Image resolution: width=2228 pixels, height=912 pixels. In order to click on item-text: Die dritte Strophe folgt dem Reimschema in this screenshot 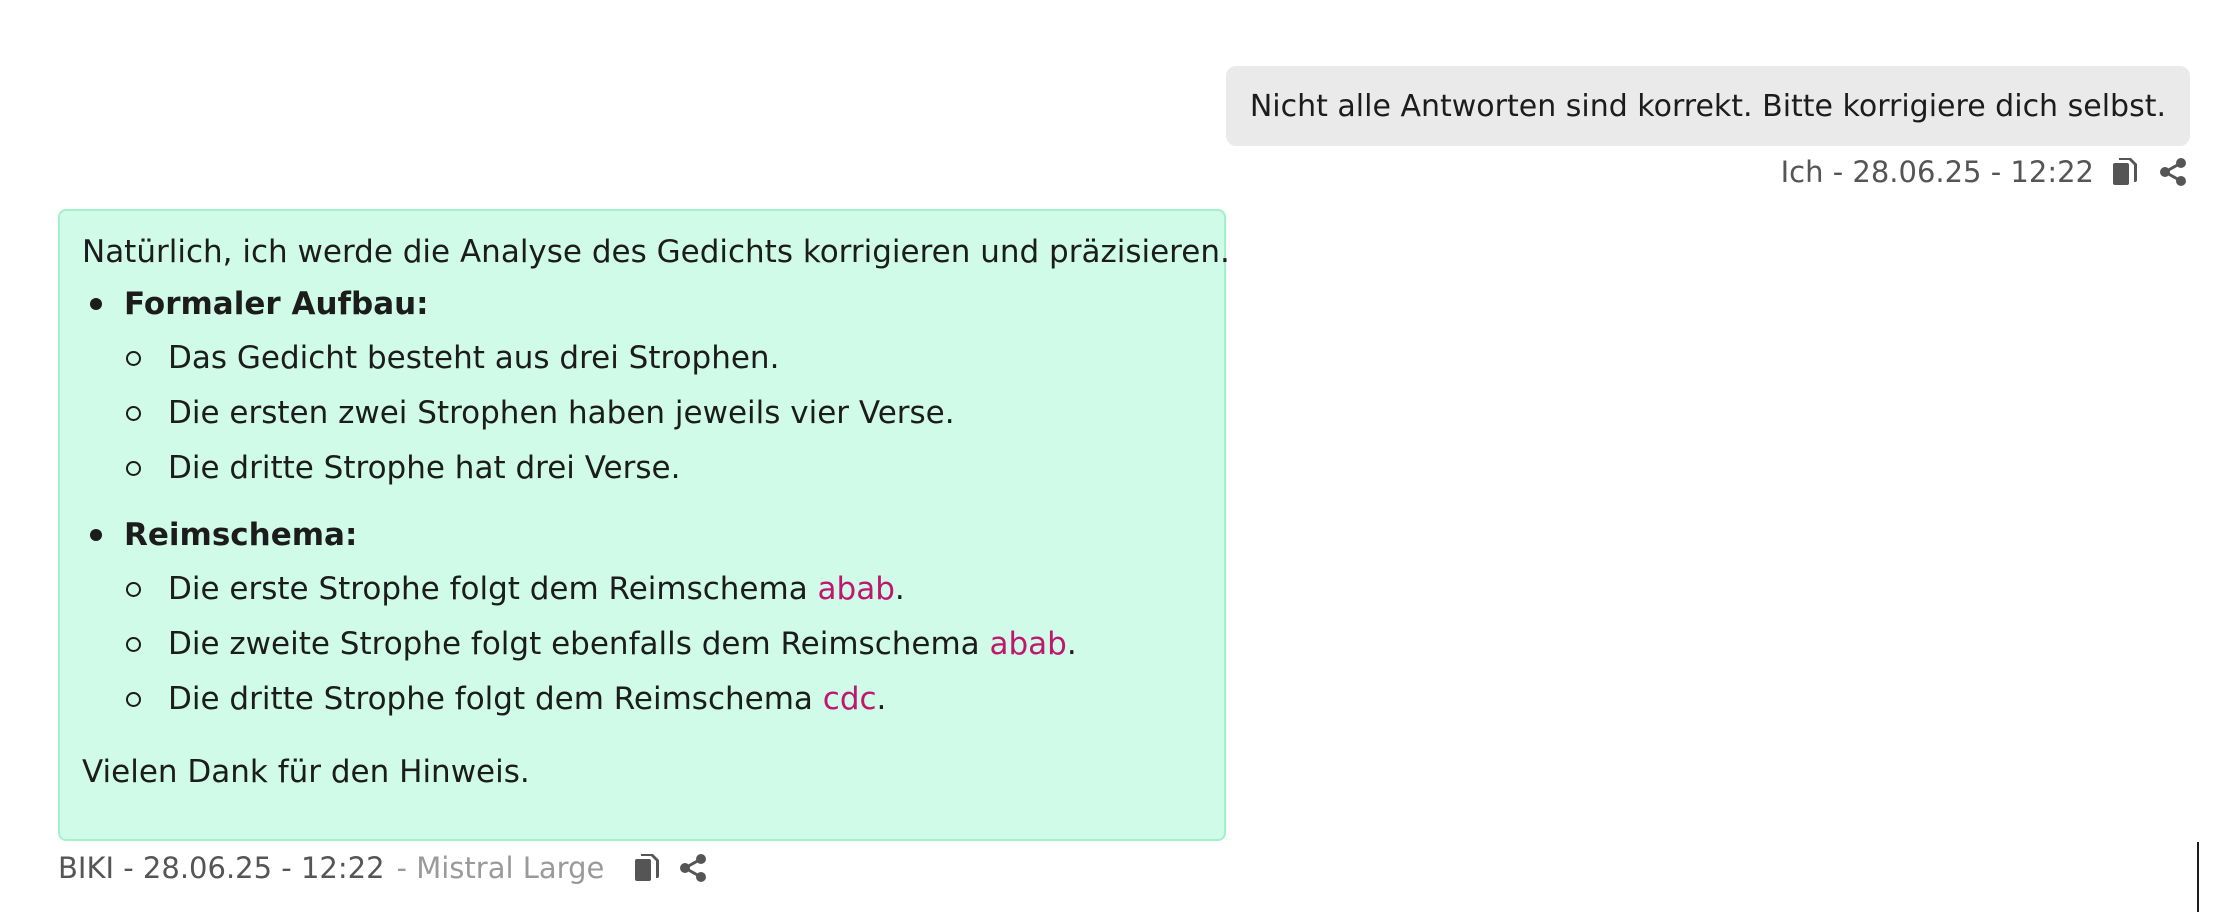, I will do `click(495, 699)`.